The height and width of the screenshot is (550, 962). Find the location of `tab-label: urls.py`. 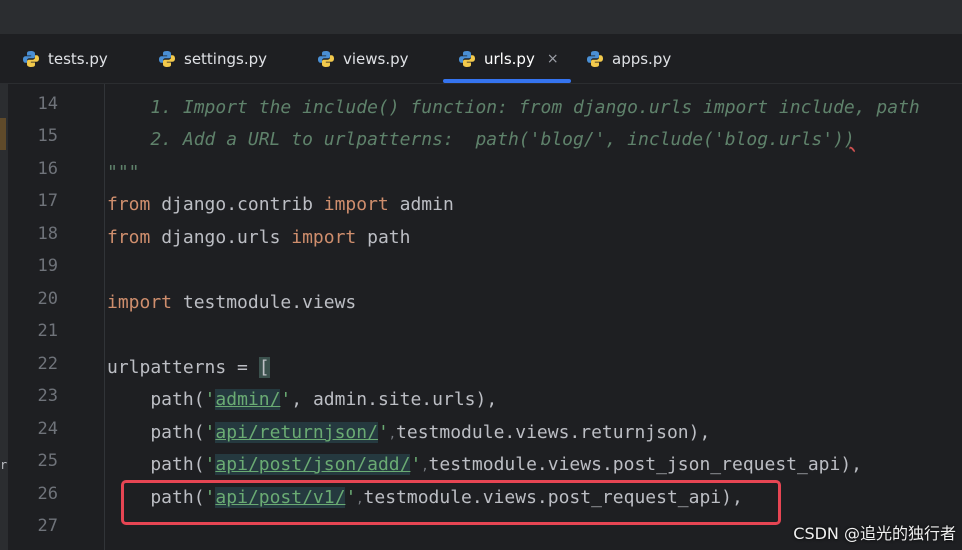

tab-label: urls.py is located at coordinates (509, 59).